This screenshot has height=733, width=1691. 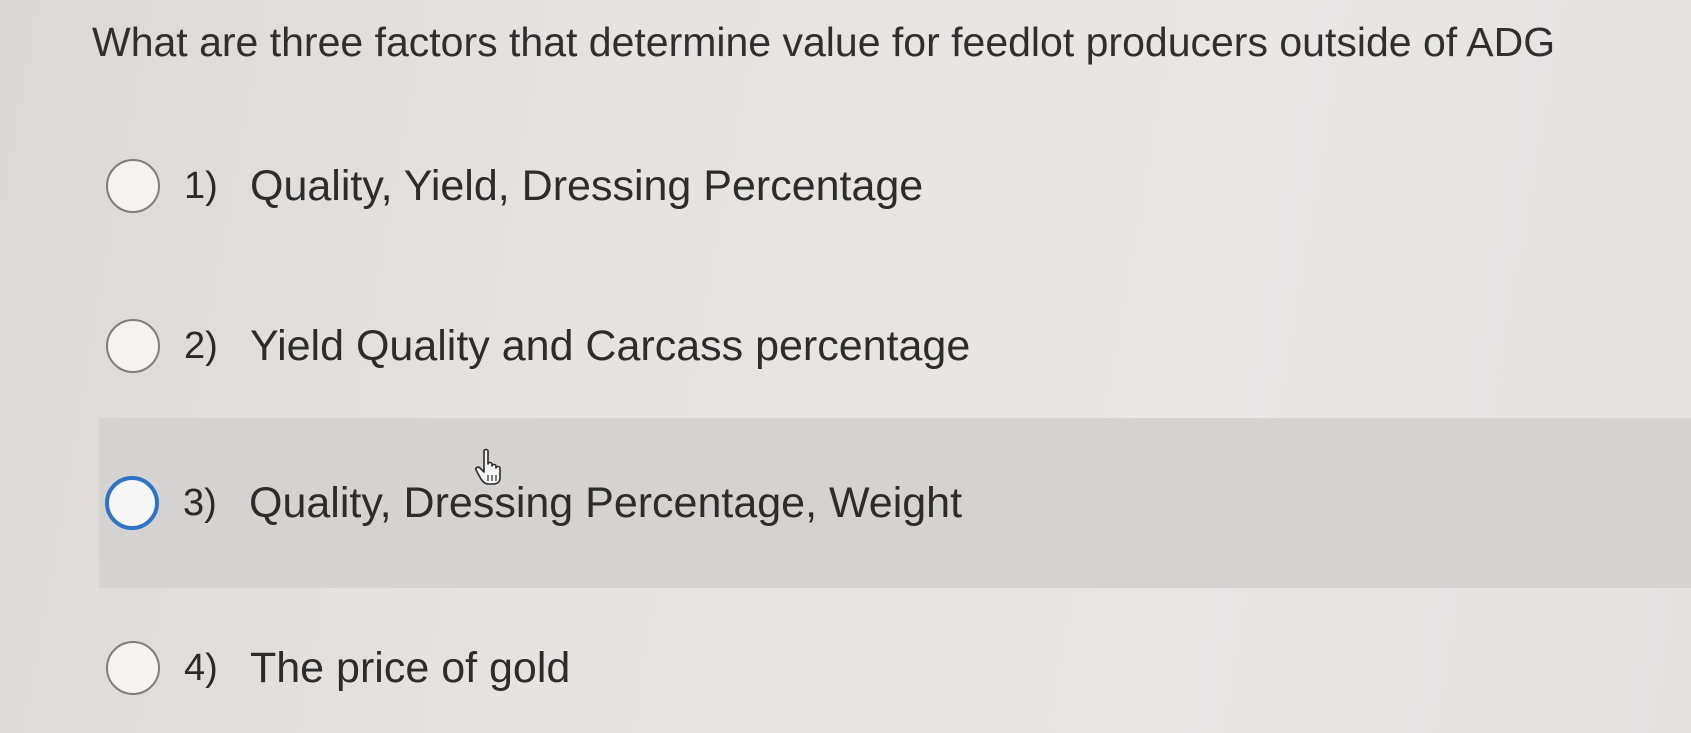 I want to click on option-number: 3), so click(x=200, y=502).